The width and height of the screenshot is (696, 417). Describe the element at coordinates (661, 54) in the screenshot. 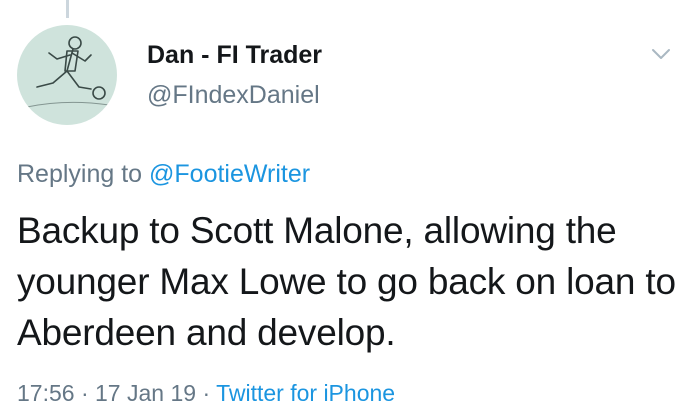

I see `chevron-down-icon` at that location.